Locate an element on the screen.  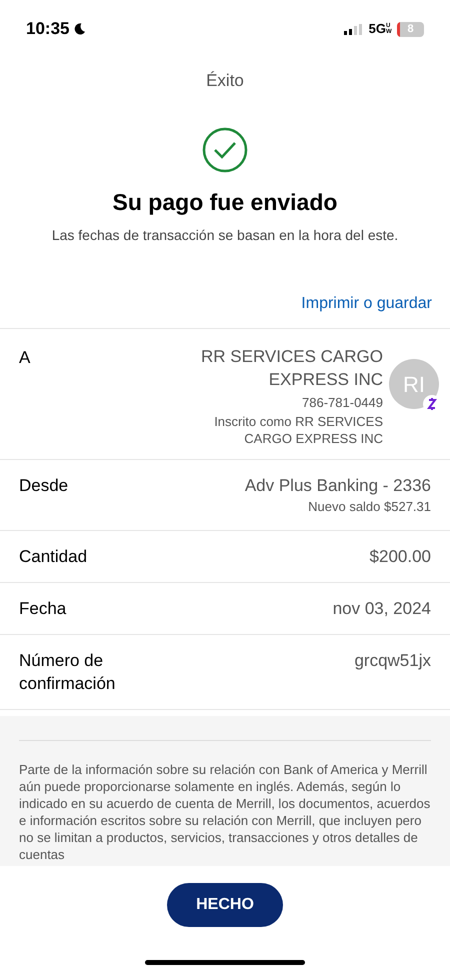
disclaimer-text: Parte de la información sobre su relación con Bank of America y Merrill aún puede proporcionarse solamente en inglés. Además, según lo indicado en su acuerdo de cuenta de Merrill, los documentos, acuerdos e información escritos sobre su relación con Merrill, que incluyen pero no se limitan a productos, servicios, transacciones y otros detalles de cuentas is located at coordinates (225, 812).